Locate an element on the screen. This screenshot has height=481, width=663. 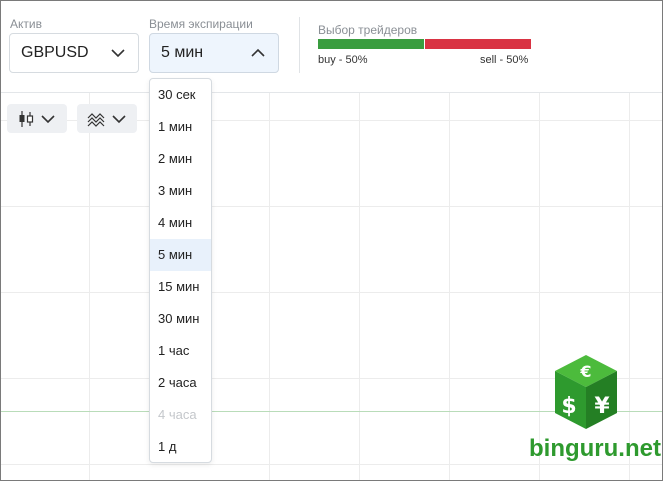
expiry-select: 5 мин is located at coordinates (214, 53).